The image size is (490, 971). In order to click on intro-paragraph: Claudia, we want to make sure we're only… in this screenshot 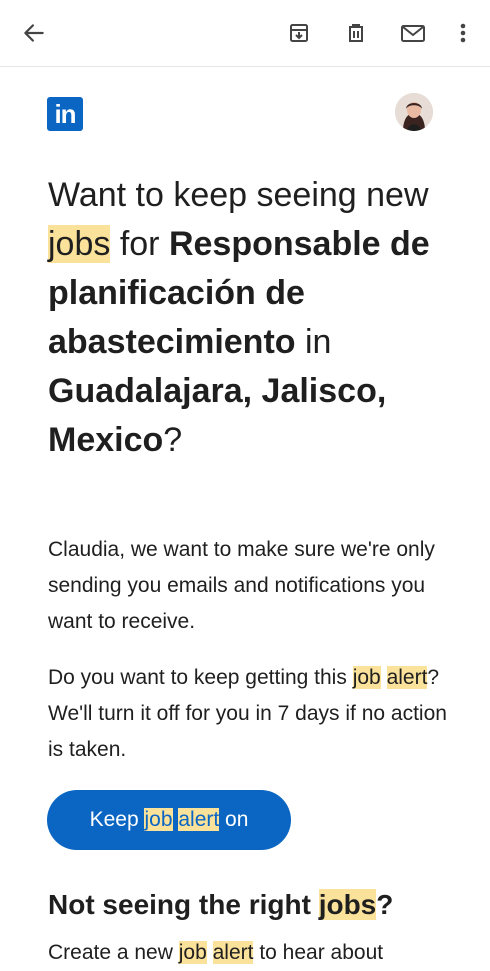, I will do `click(241, 585)`.